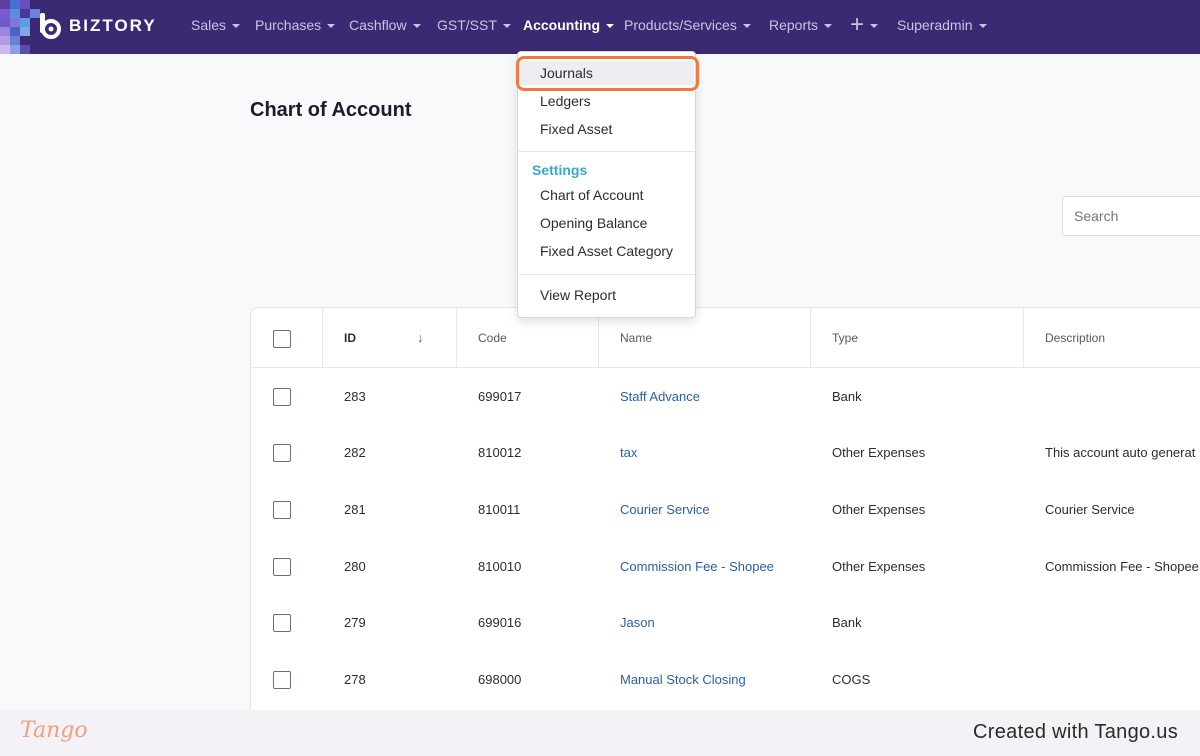 The image size is (1200, 756). What do you see at coordinates (474, 25) in the screenshot?
I see `nav-gst-sst: GST/SST` at bounding box center [474, 25].